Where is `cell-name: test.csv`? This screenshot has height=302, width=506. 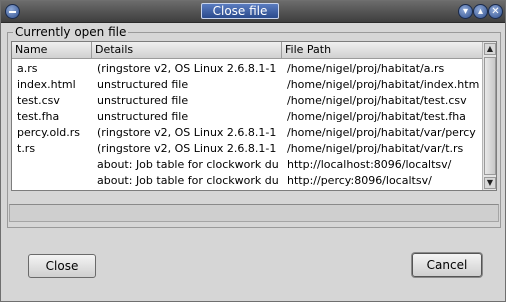 cell-name: test.csv is located at coordinates (38, 100).